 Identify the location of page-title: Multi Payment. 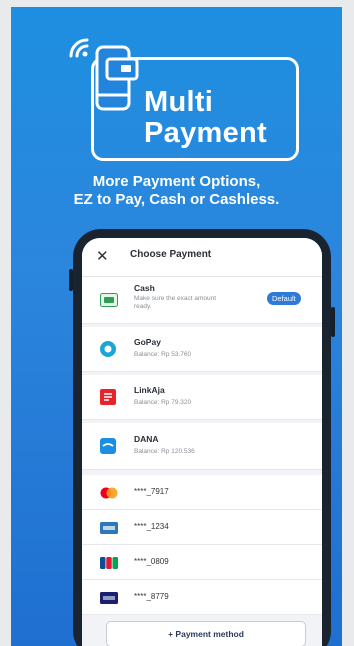
(205, 118).